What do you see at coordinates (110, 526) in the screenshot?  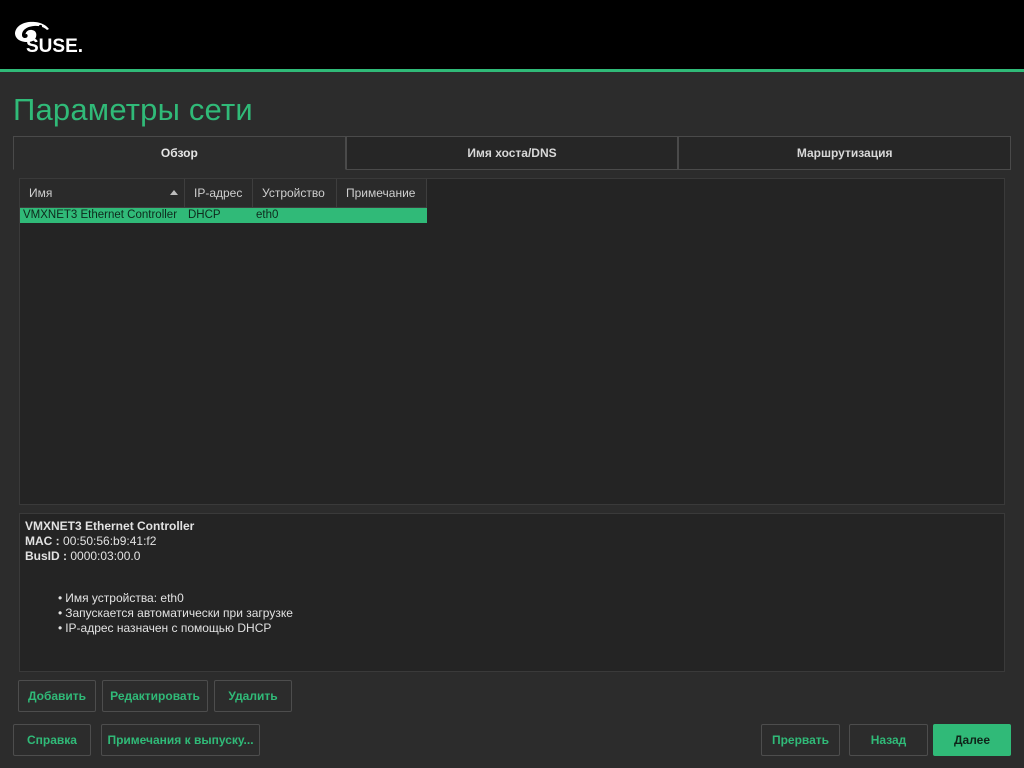 I see `device-title: VMXNET3 Ethernet Controller` at bounding box center [110, 526].